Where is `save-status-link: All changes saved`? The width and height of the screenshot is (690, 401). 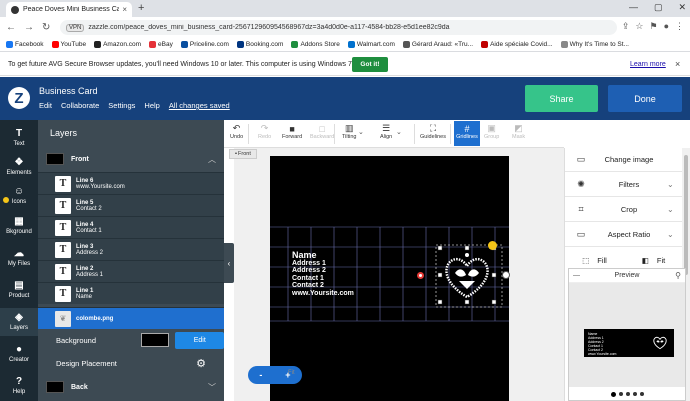 save-status-link: All changes saved is located at coordinates (199, 105).